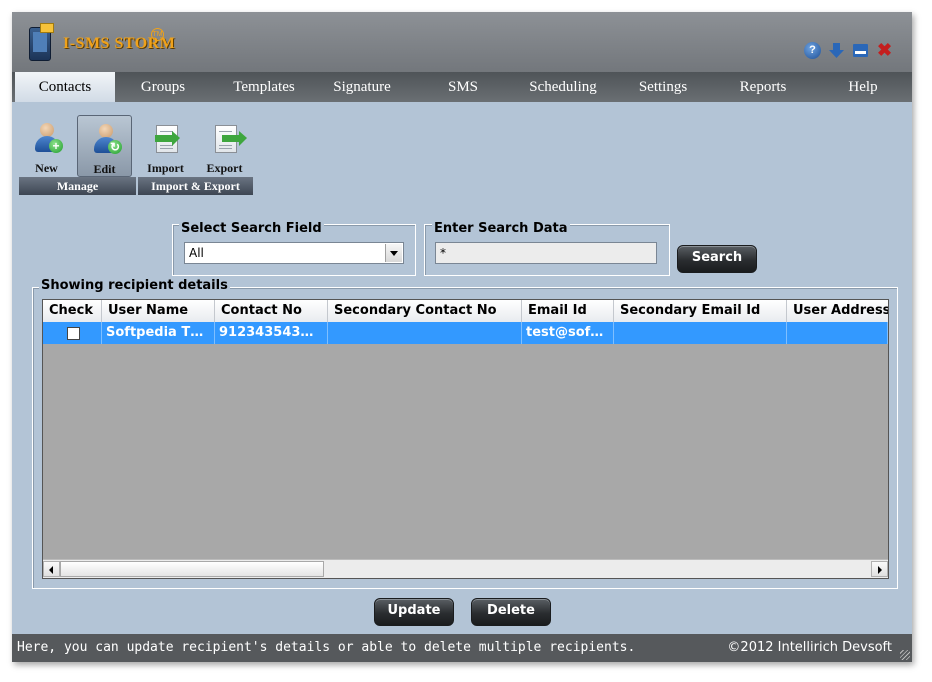  Describe the element at coordinates (158, 311) in the screenshot. I see `column-user-name: User Name` at that location.